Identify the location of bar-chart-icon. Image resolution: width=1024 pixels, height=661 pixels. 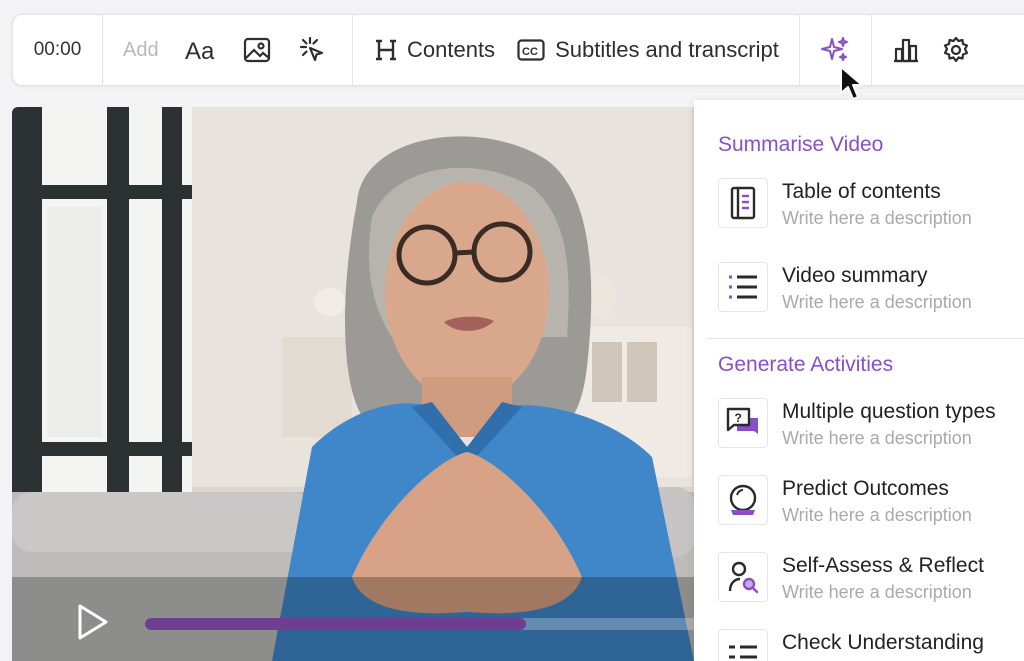
(906, 50).